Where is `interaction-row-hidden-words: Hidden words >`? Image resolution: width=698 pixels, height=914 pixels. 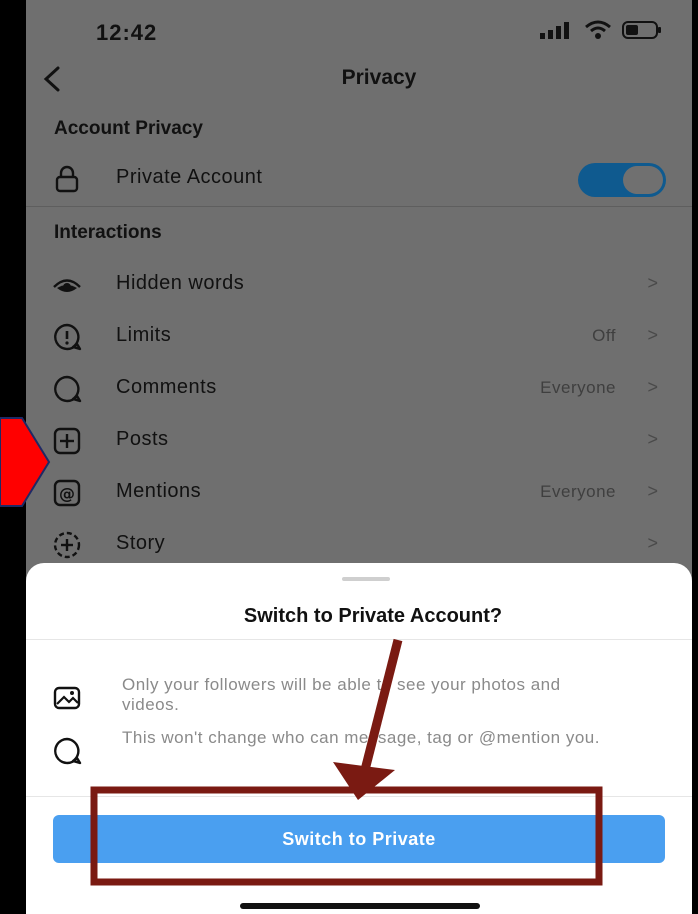 interaction-row-hidden-words: Hidden words > is located at coordinates (359, 284).